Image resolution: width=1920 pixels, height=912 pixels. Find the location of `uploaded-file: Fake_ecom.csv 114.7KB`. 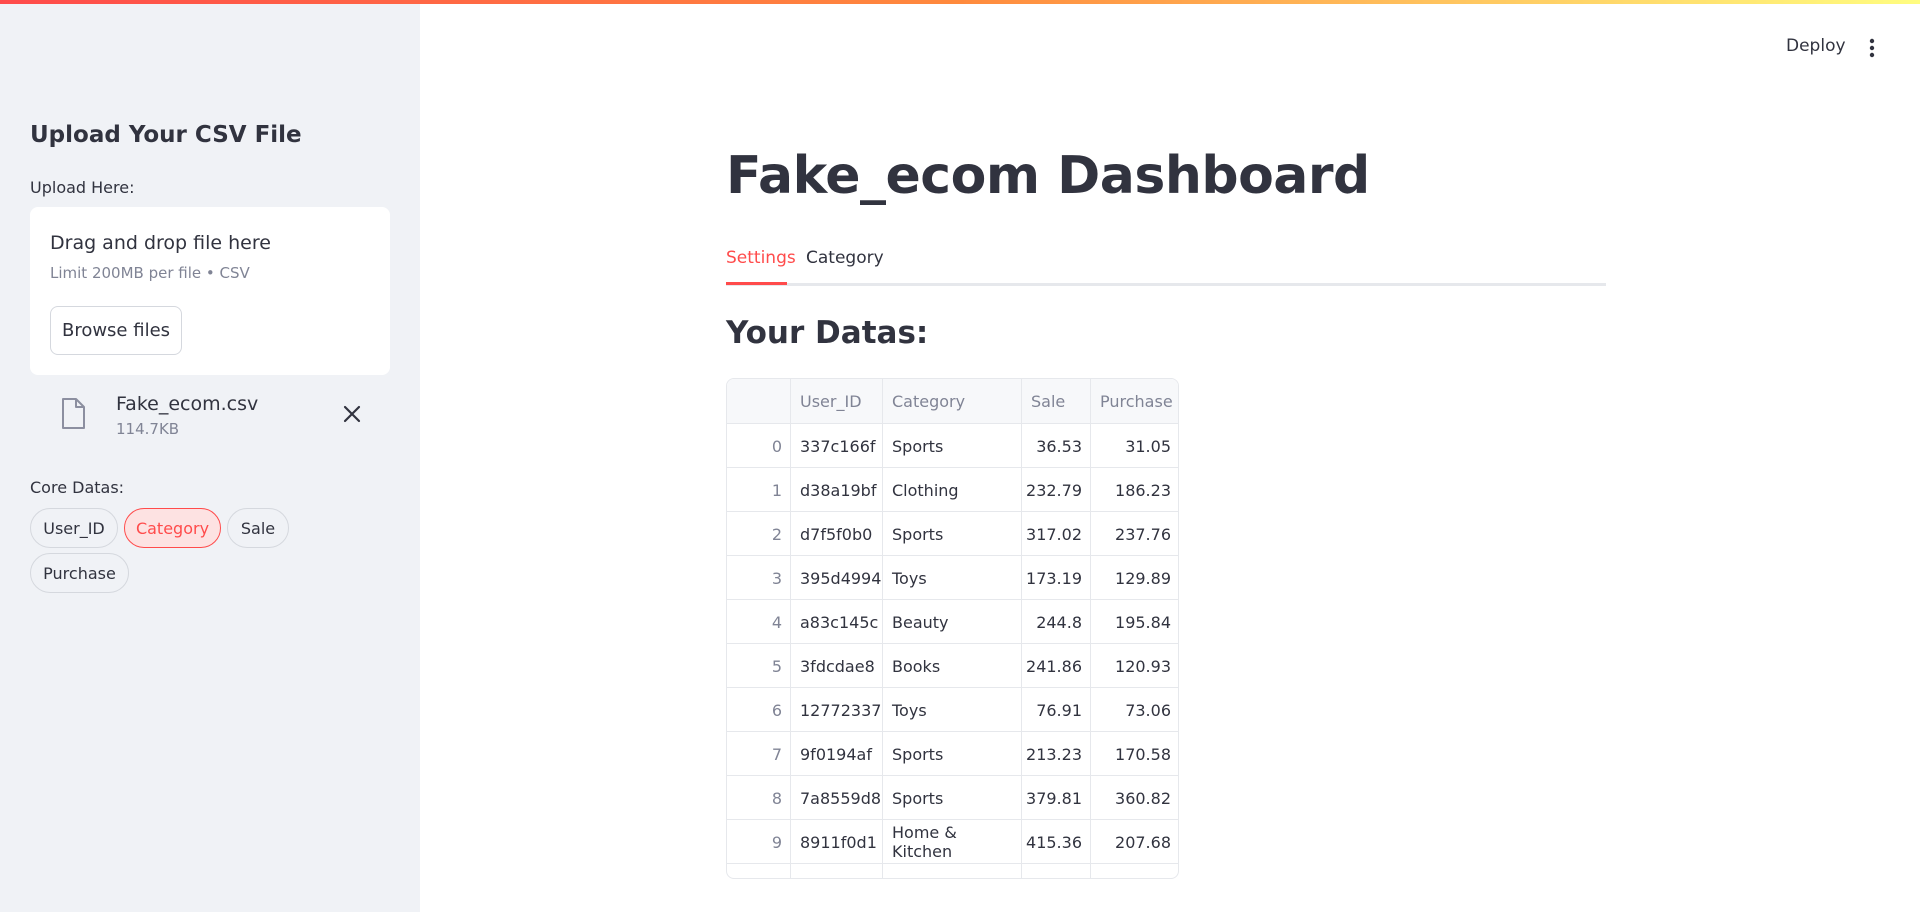

uploaded-file: Fake_ecom.csv 114.7KB is located at coordinates (210, 420).